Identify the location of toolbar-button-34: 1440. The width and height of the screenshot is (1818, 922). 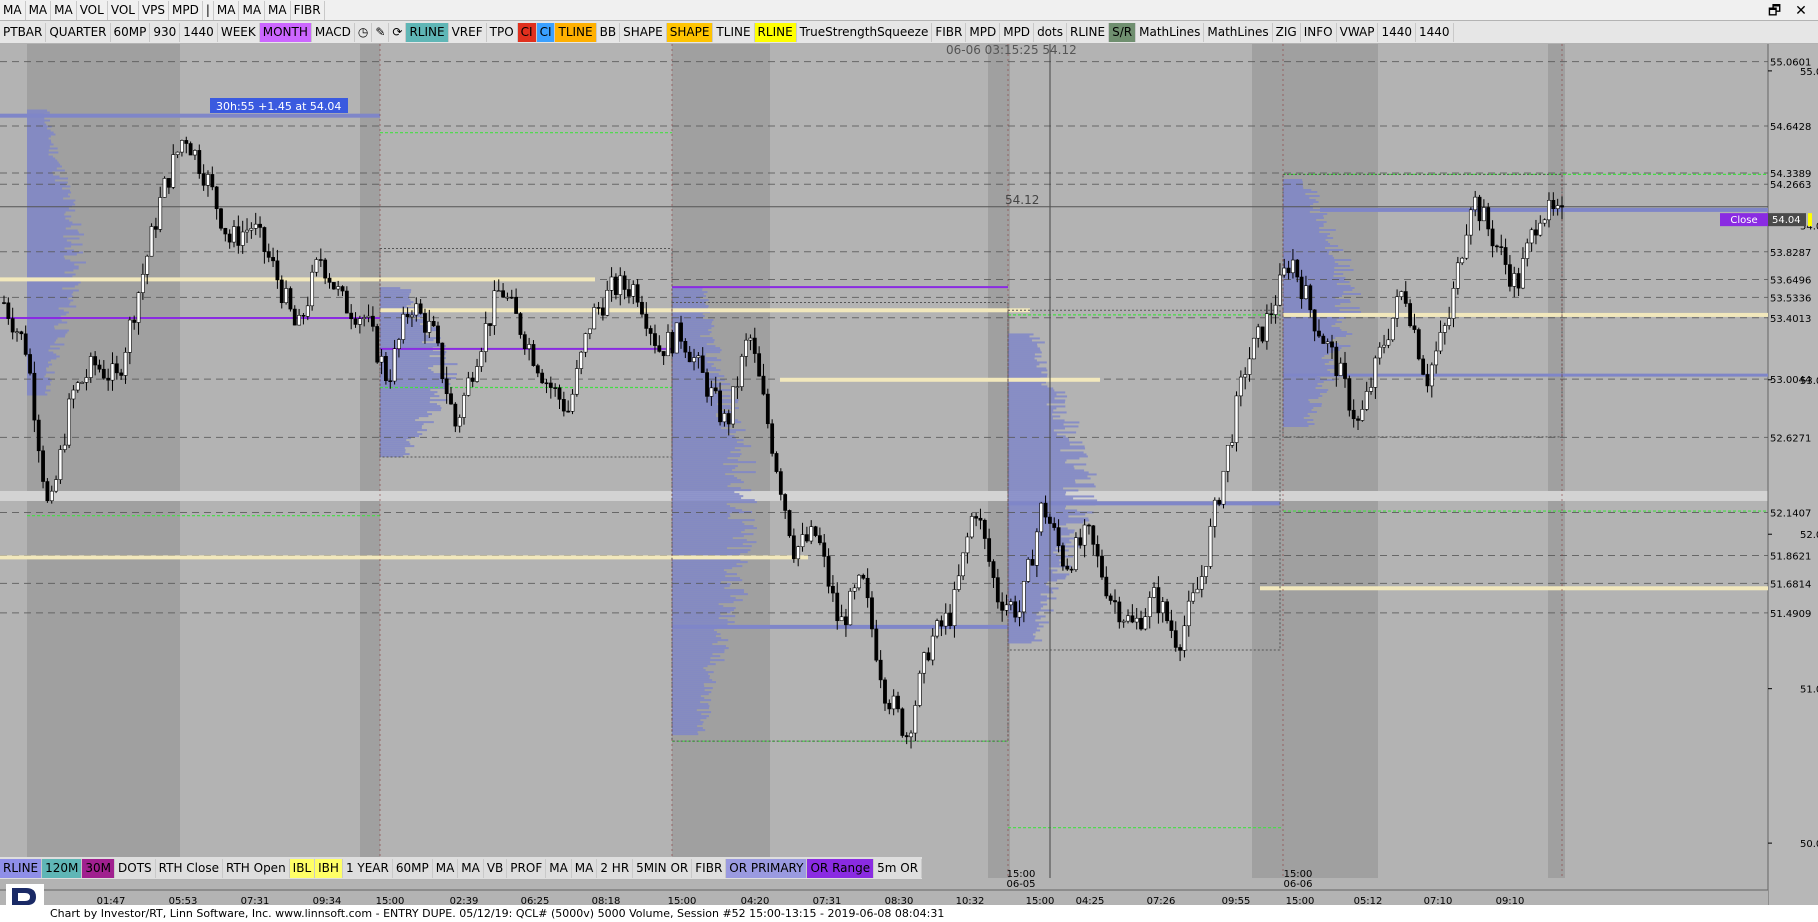
(1397, 32).